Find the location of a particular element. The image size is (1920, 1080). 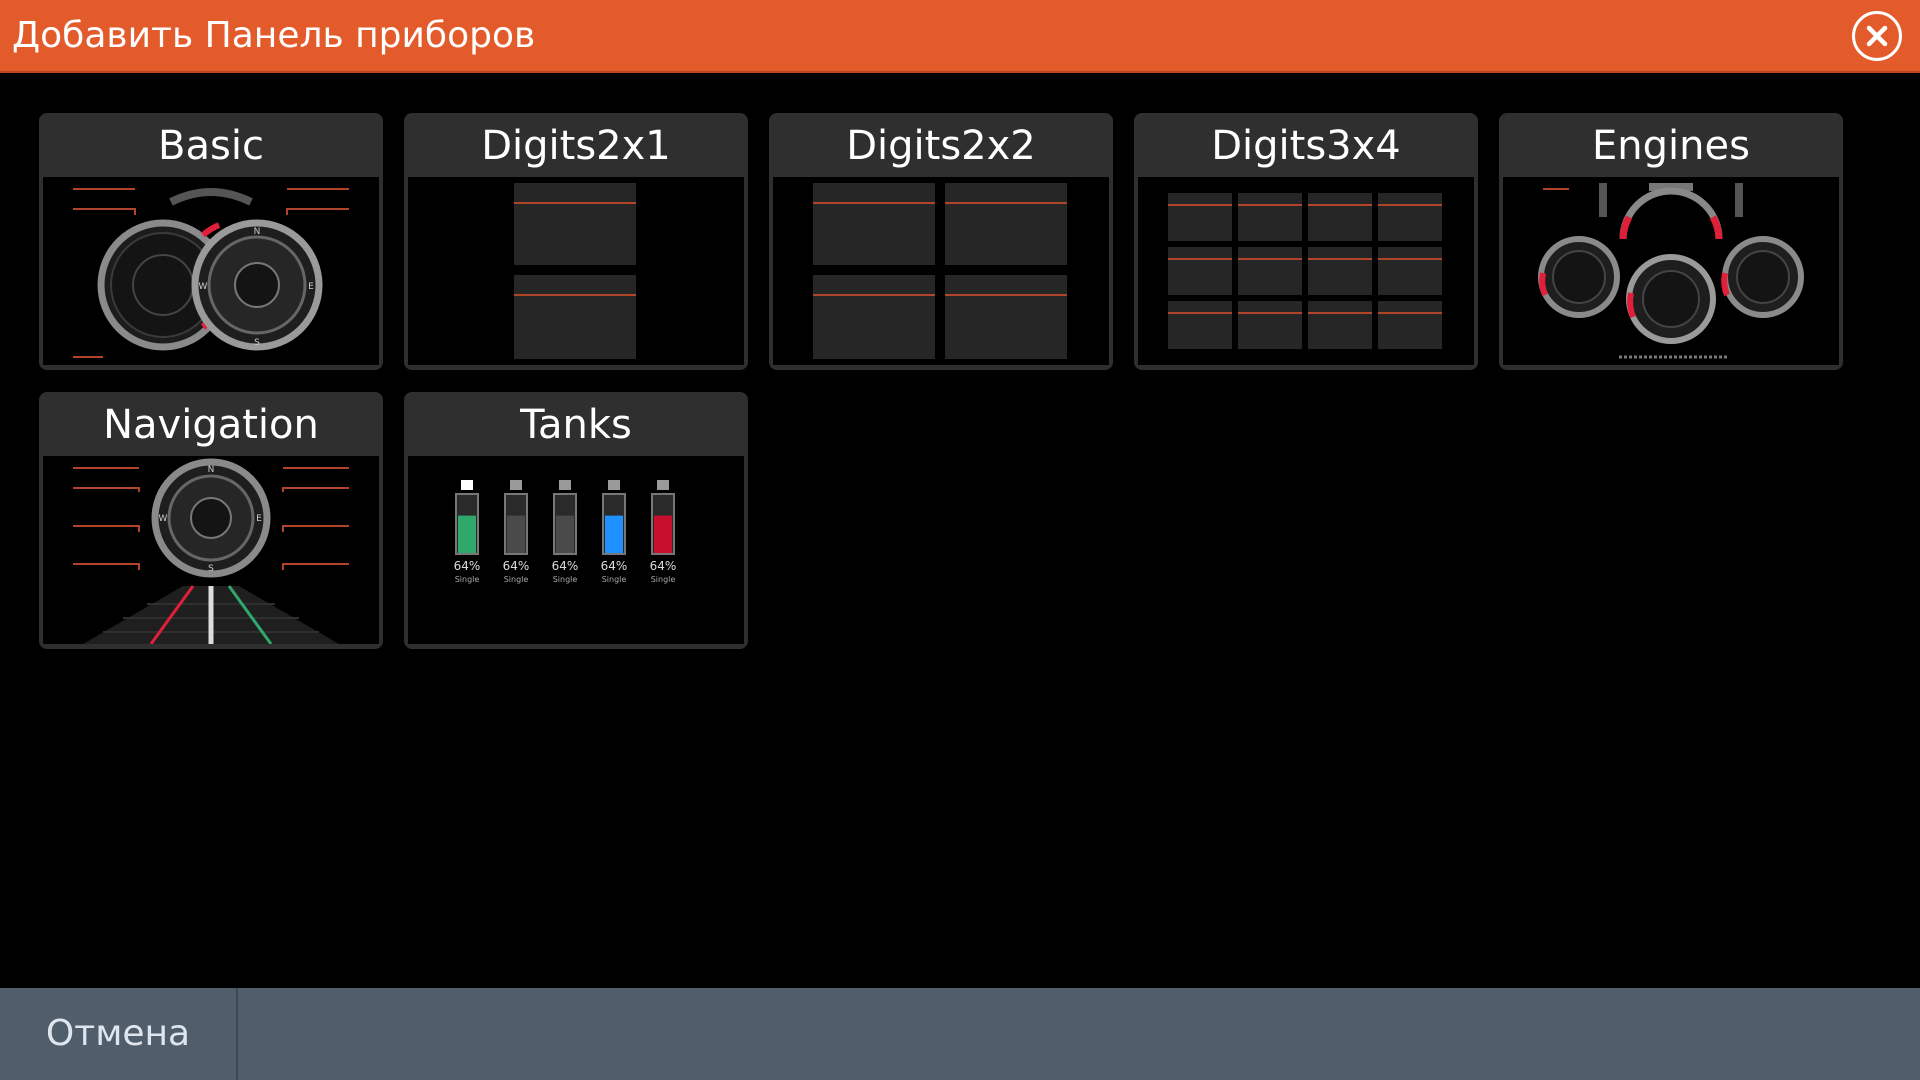

tile-label: Digits2x2 is located at coordinates (941, 146).